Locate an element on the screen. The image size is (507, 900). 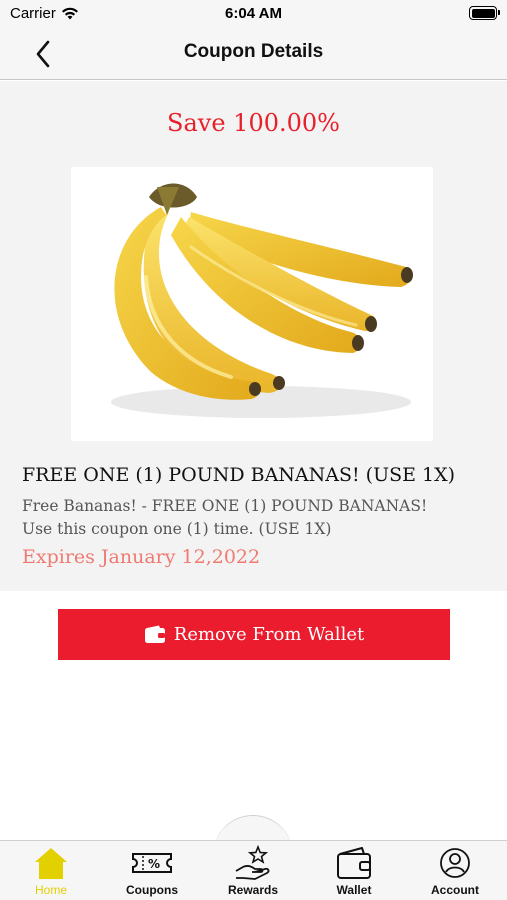
rewards-icon is located at coordinates (252, 862).